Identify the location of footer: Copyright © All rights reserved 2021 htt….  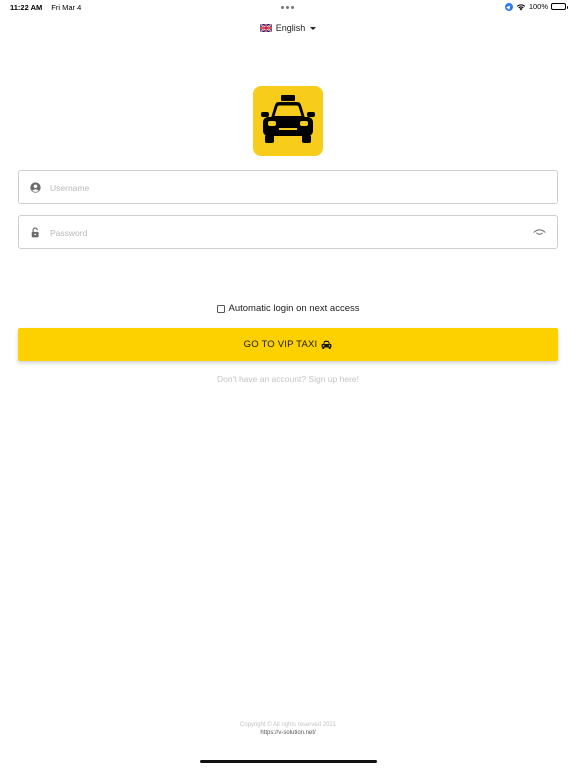
(288, 729).